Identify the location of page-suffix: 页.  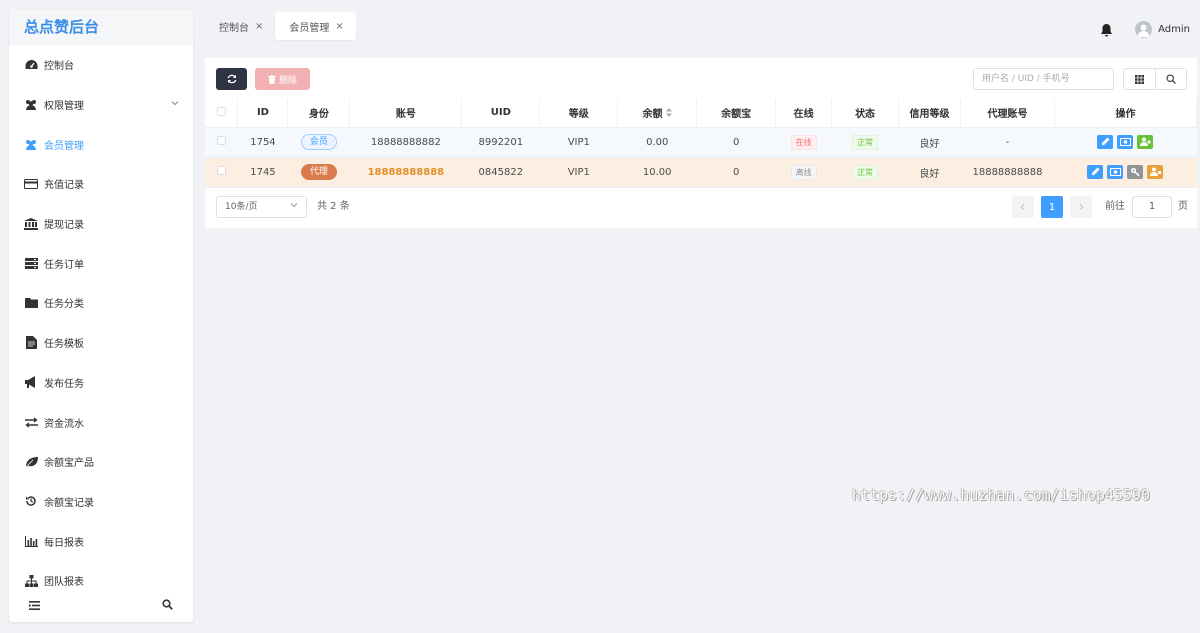
(1183, 206).